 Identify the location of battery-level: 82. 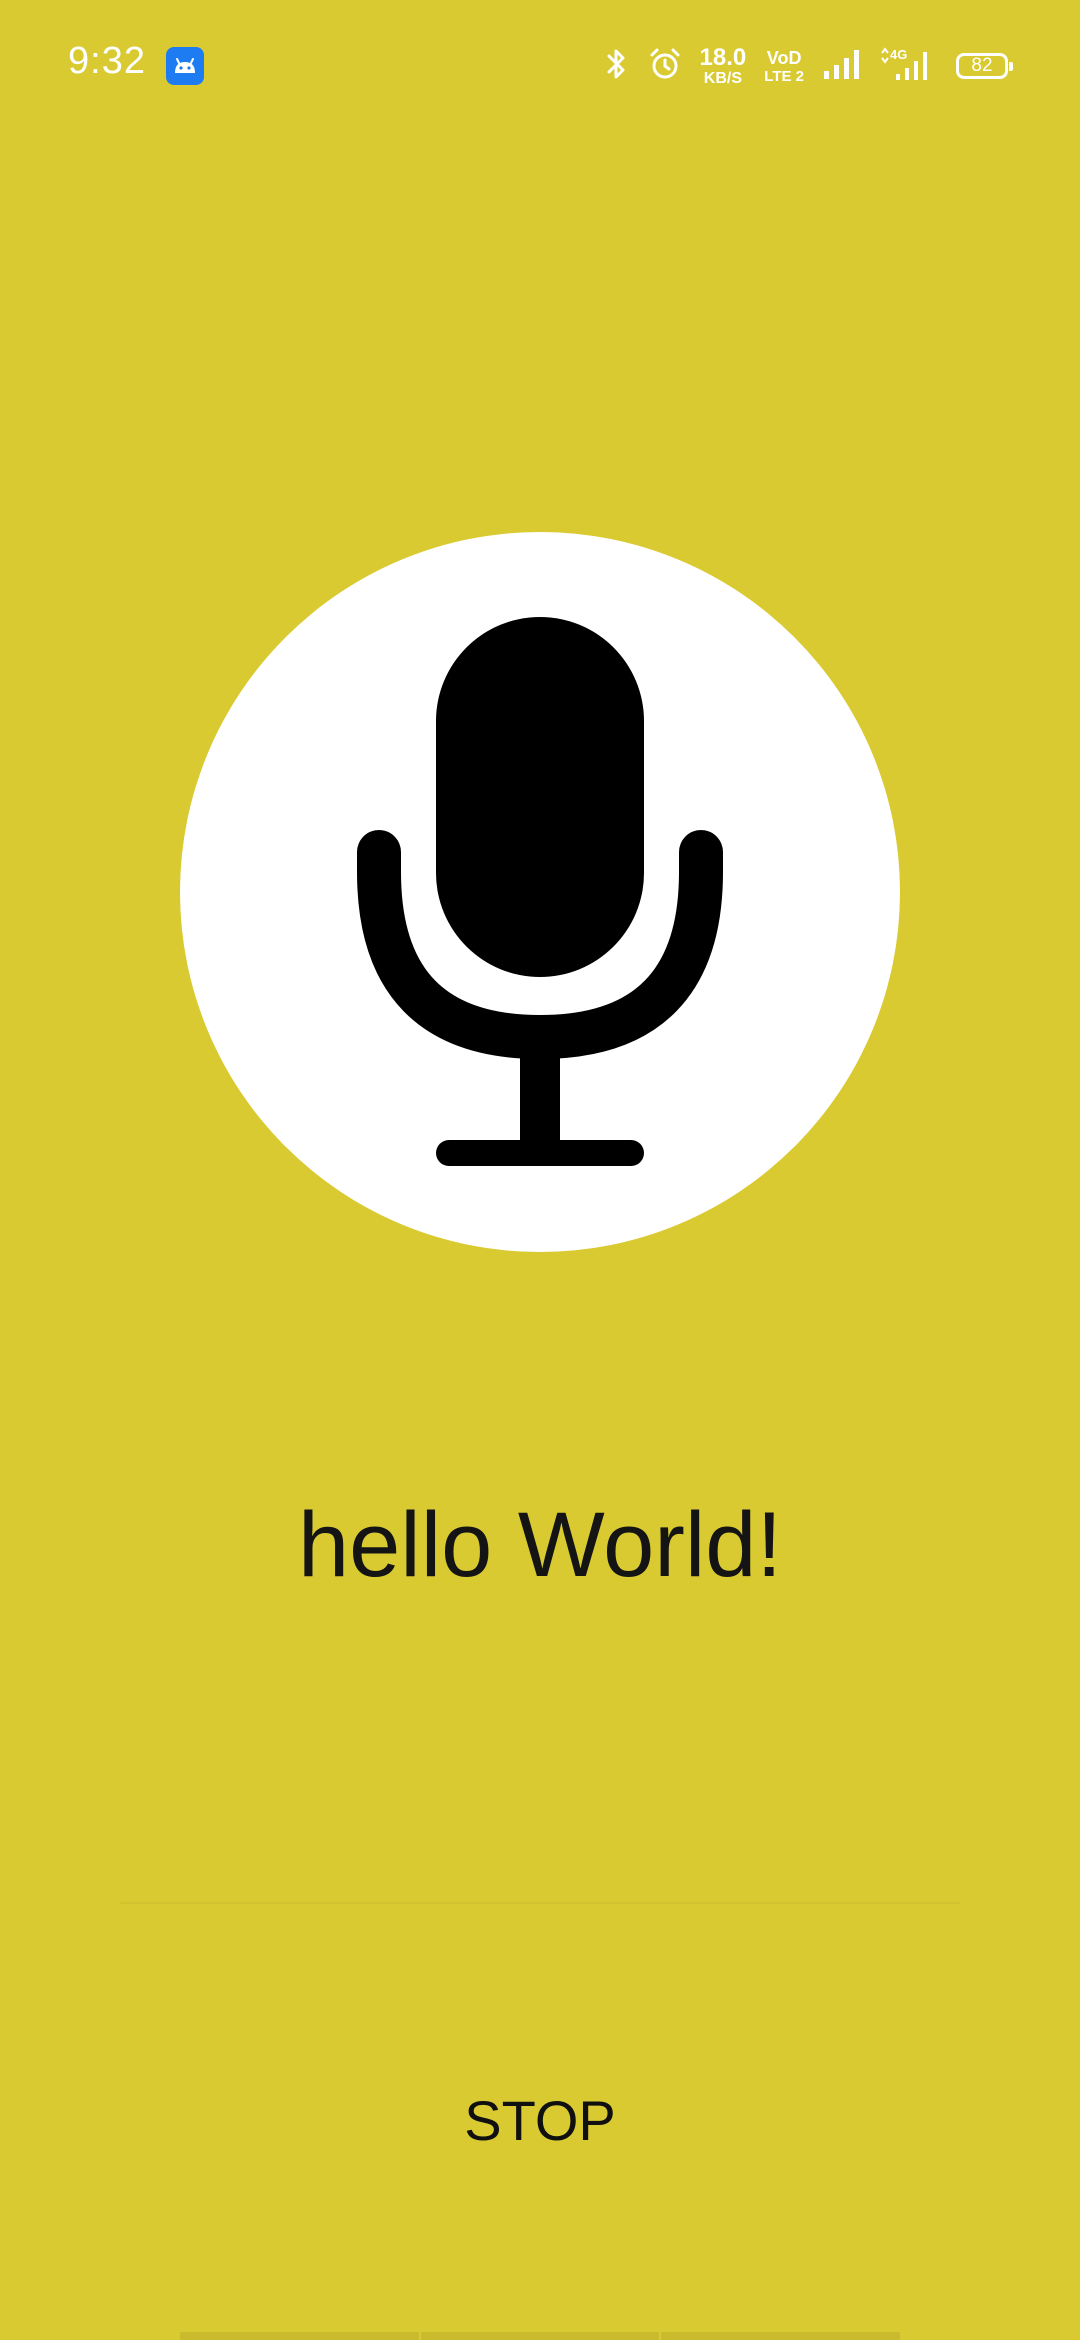
(982, 65).